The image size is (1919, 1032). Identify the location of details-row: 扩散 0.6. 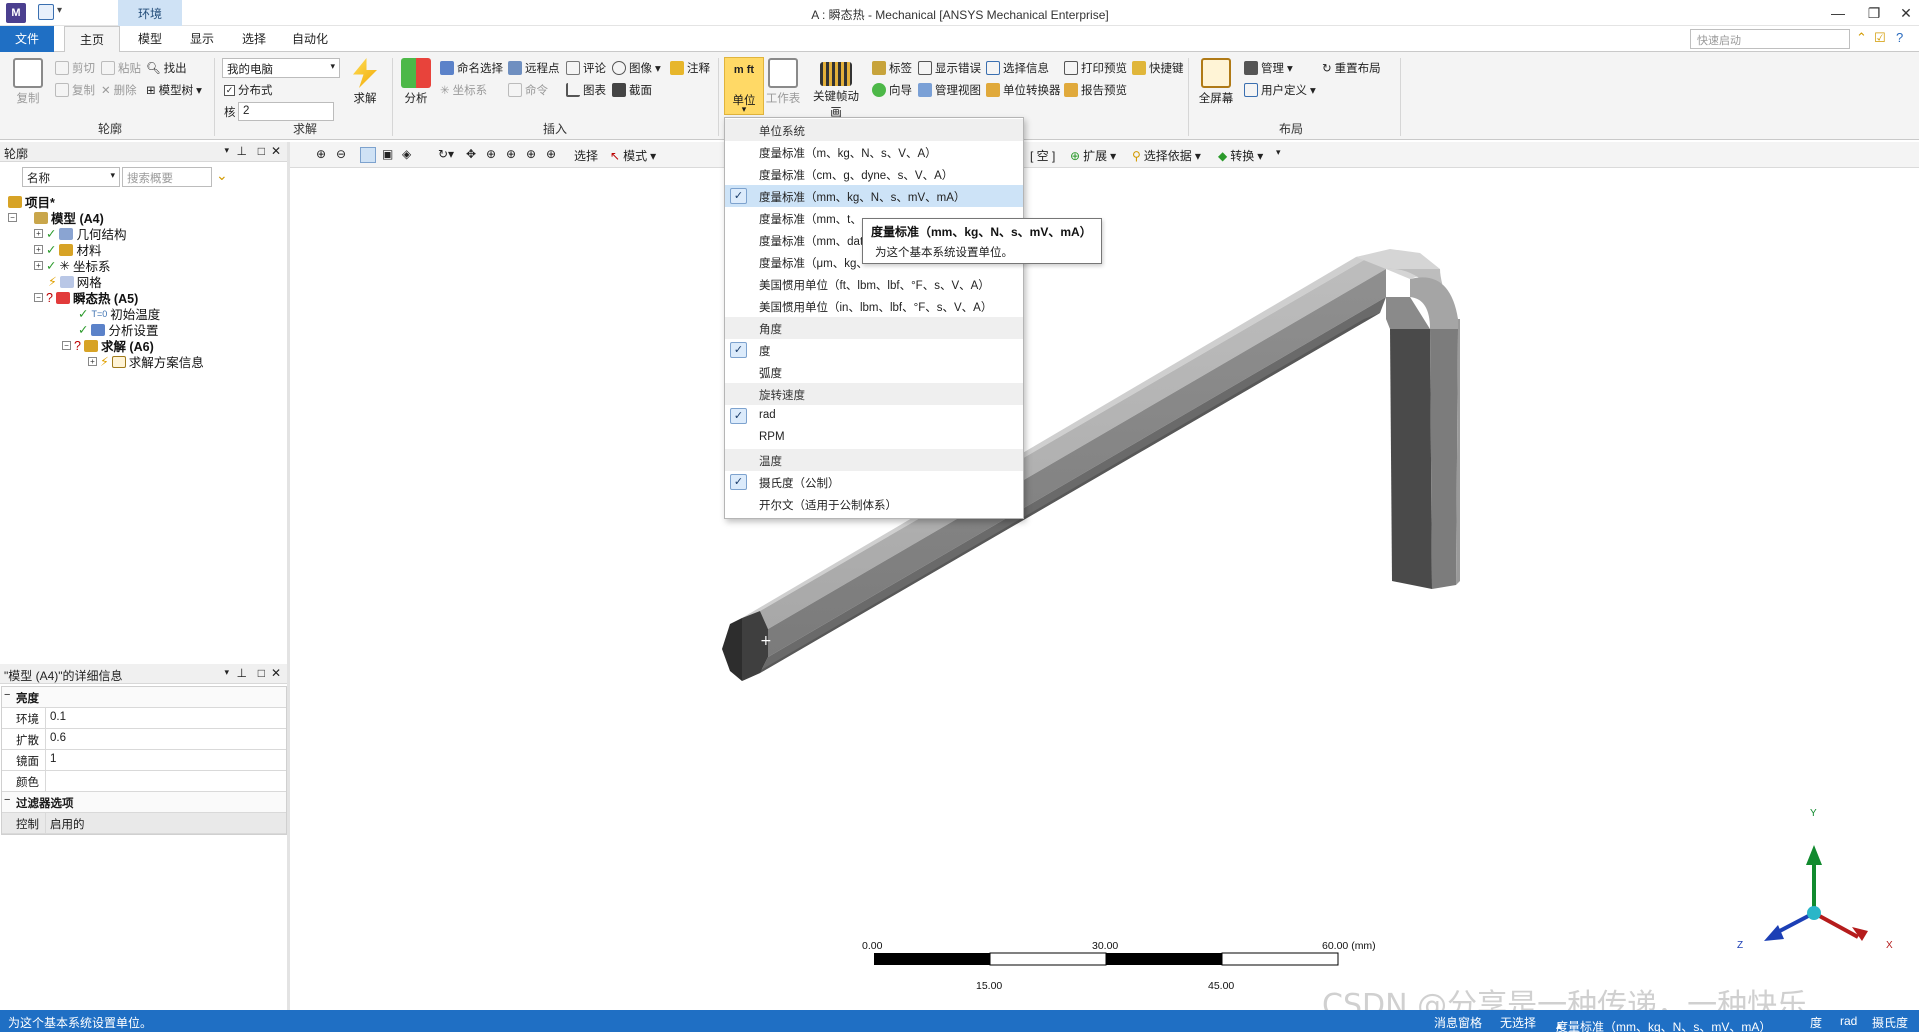
(144, 739).